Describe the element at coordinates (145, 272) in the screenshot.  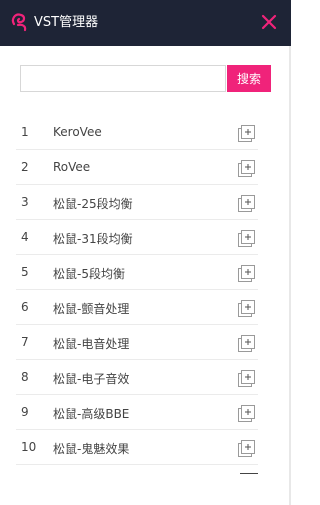
I see `list-item: 5 松鼠-5段均衡` at that location.